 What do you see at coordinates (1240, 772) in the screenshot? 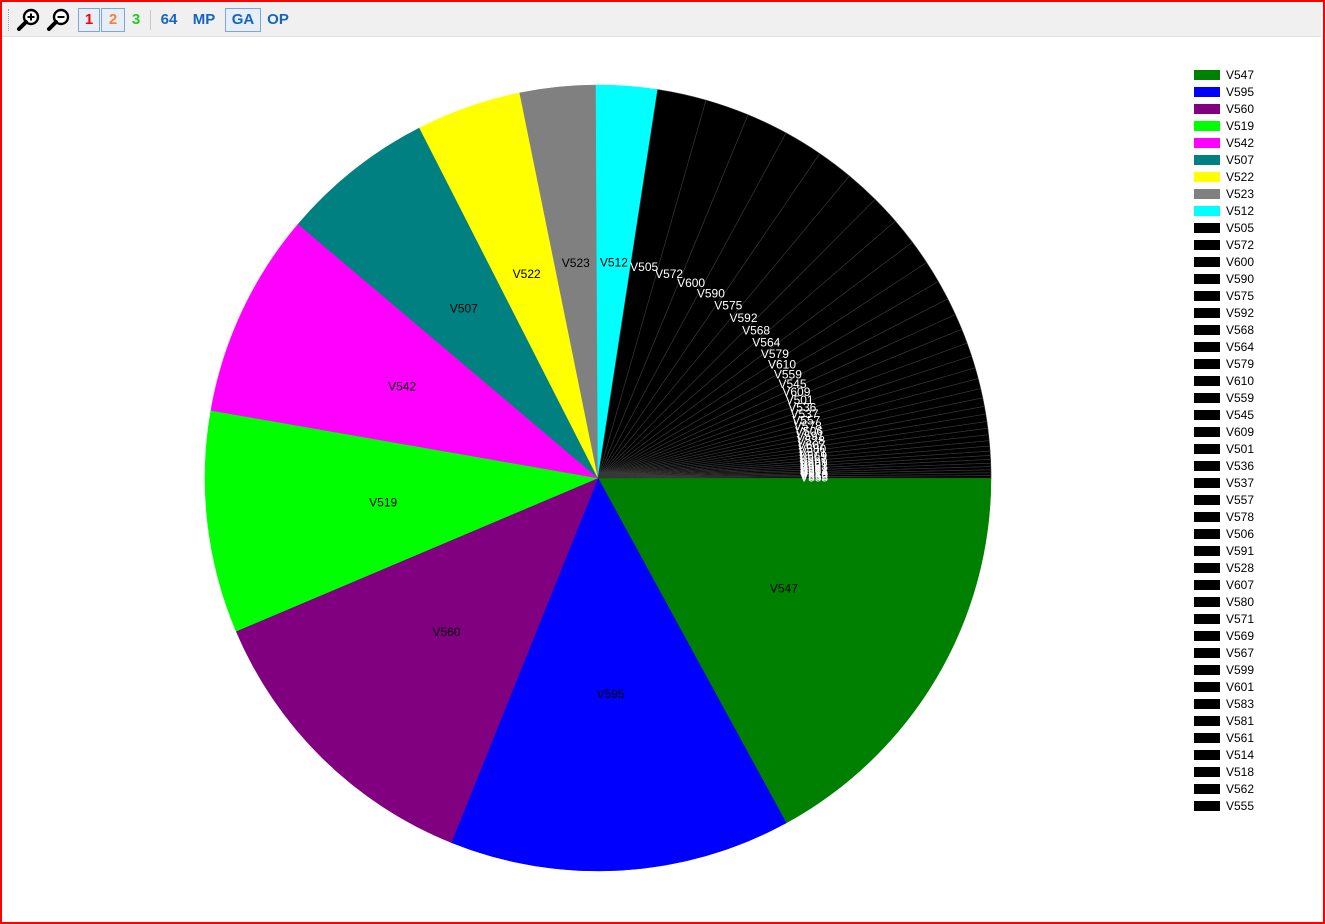
I see `legend-label: V518` at bounding box center [1240, 772].